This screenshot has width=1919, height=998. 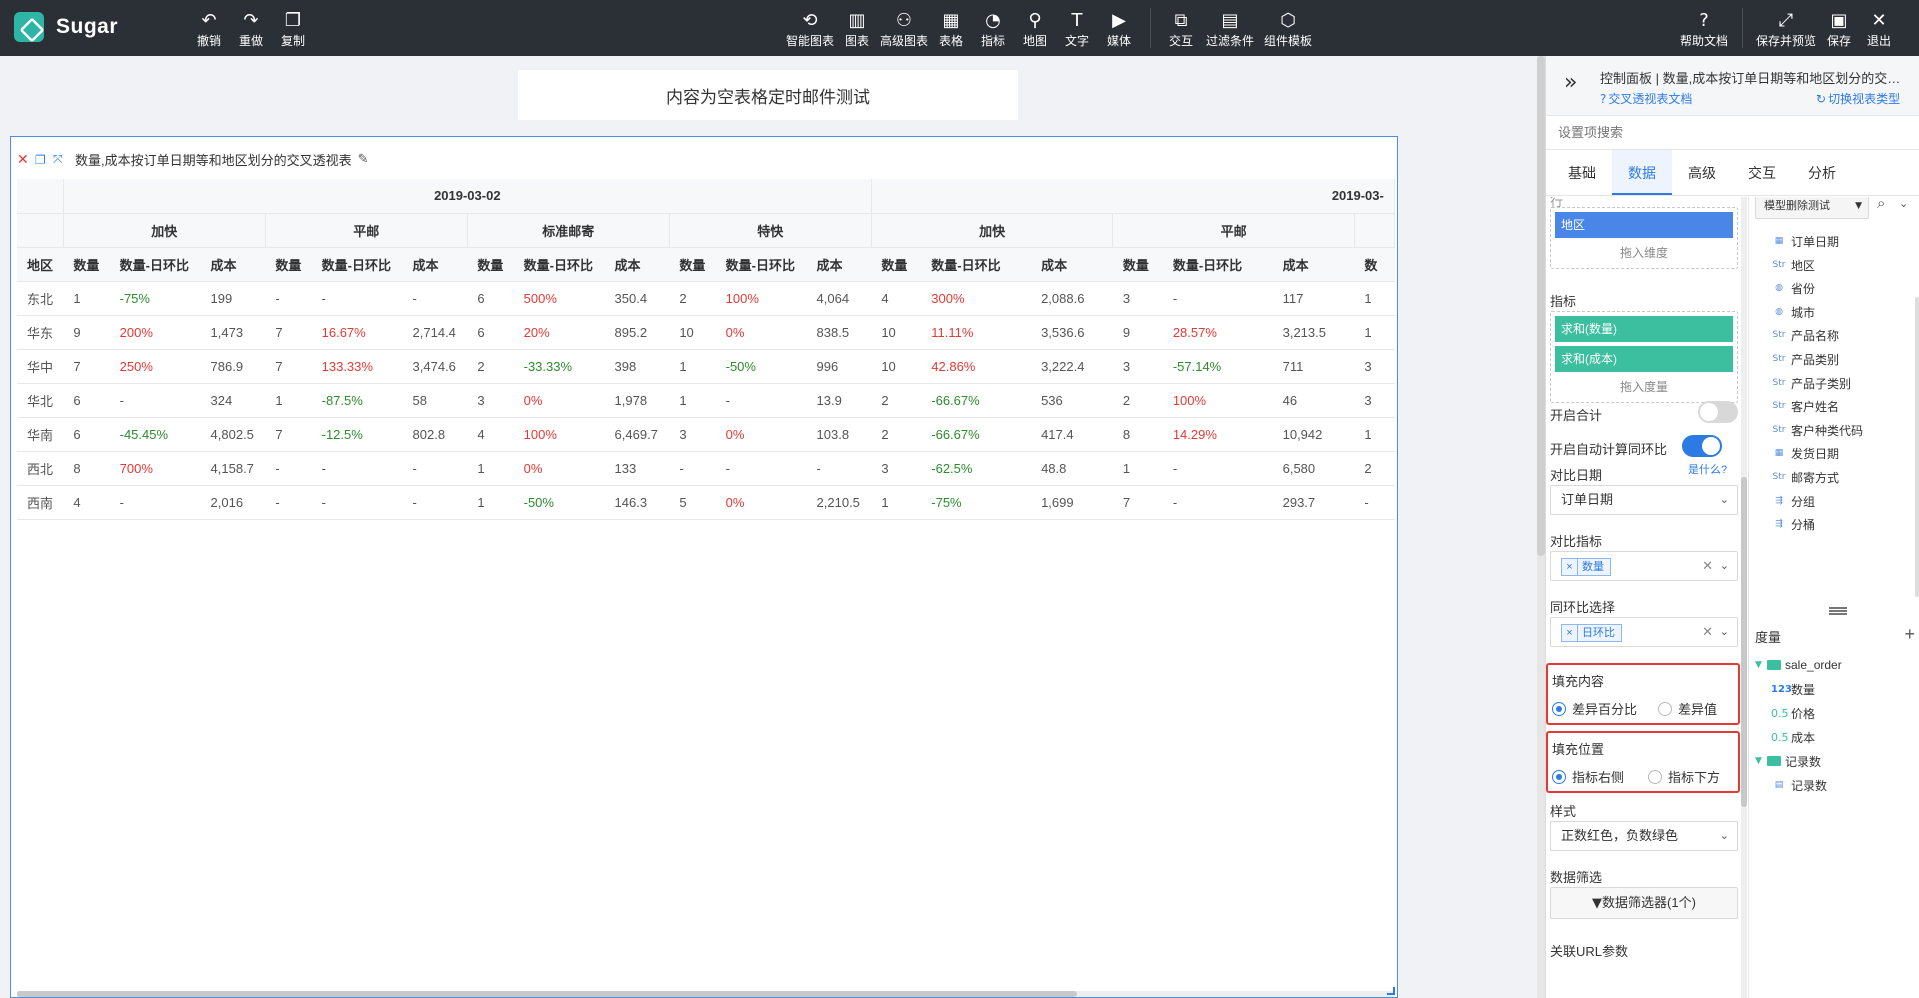 I want to click on table-cell: 324, so click(x=233, y=400).